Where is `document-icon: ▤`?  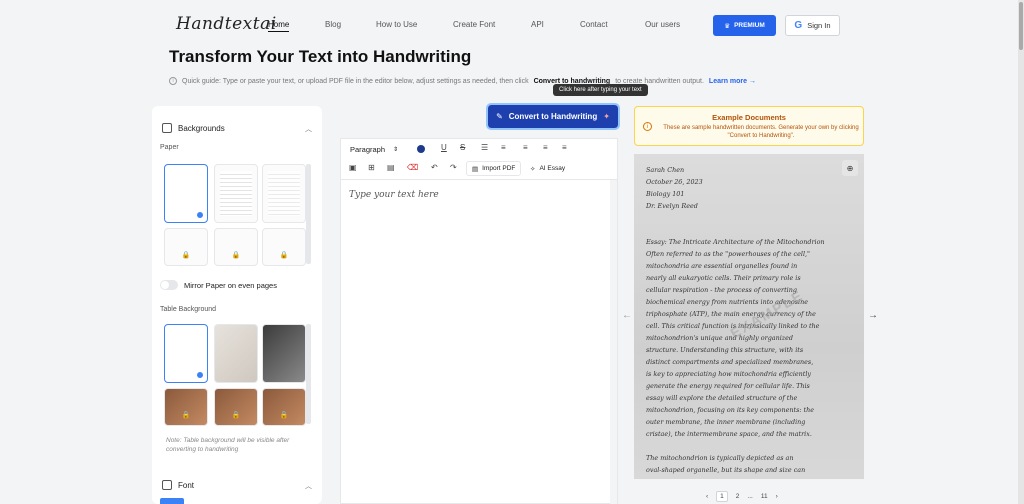 document-icon: ▤ is located at coordinates (391, 167).